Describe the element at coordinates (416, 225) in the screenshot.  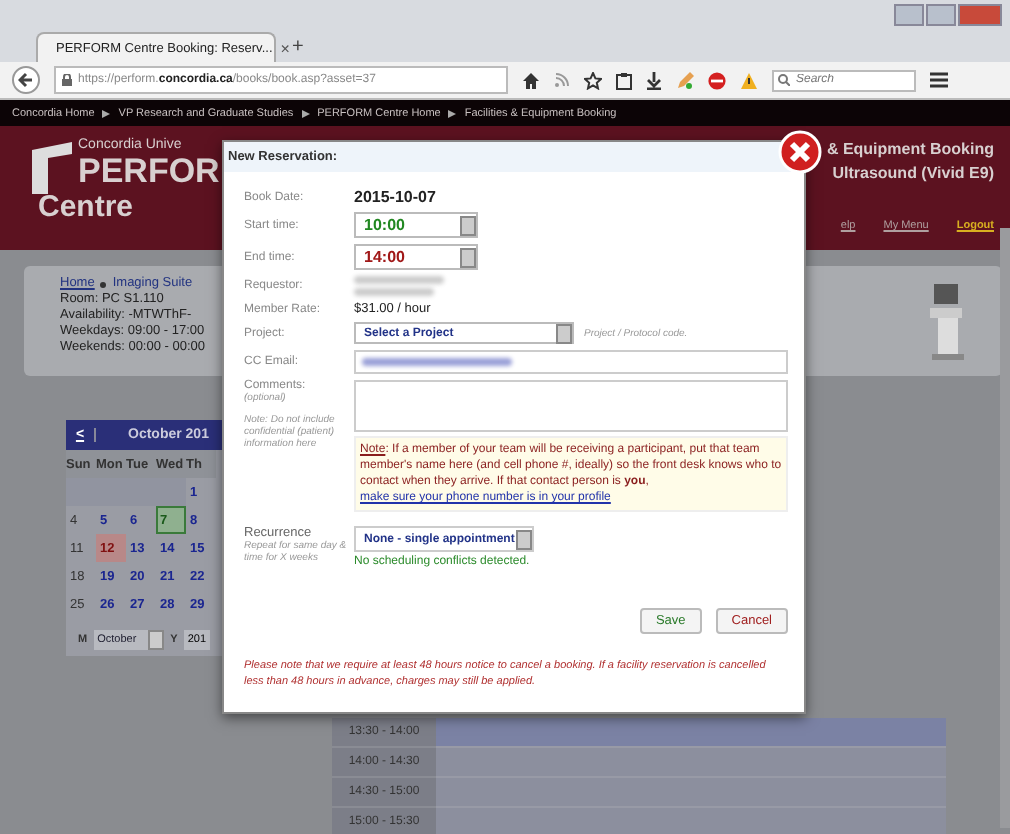
I see `start-time-select: 10:00` at that location.